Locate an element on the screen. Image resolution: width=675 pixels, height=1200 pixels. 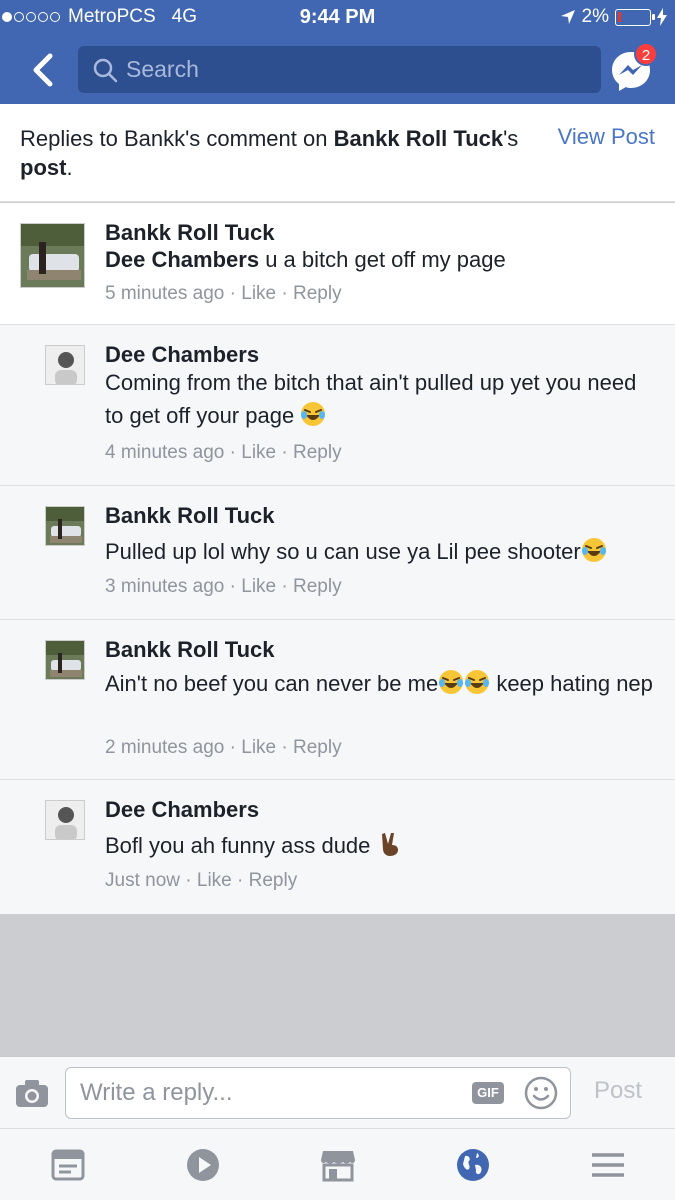
comment-meta: 5 minutes ago · Like · Reply is located at coordinates (223, 293).